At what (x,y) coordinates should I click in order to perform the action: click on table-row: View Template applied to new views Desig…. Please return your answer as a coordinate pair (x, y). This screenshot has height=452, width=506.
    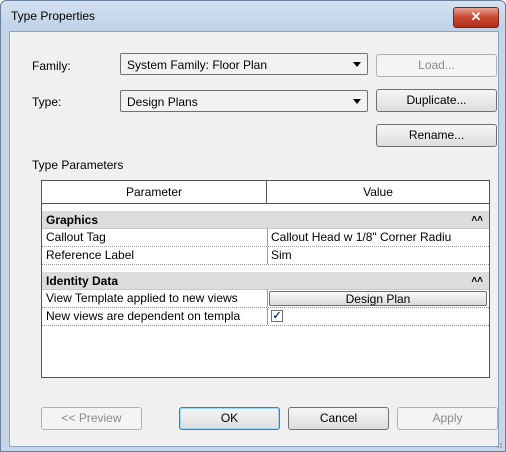
    Looking at the image, I should click on (265, 299).